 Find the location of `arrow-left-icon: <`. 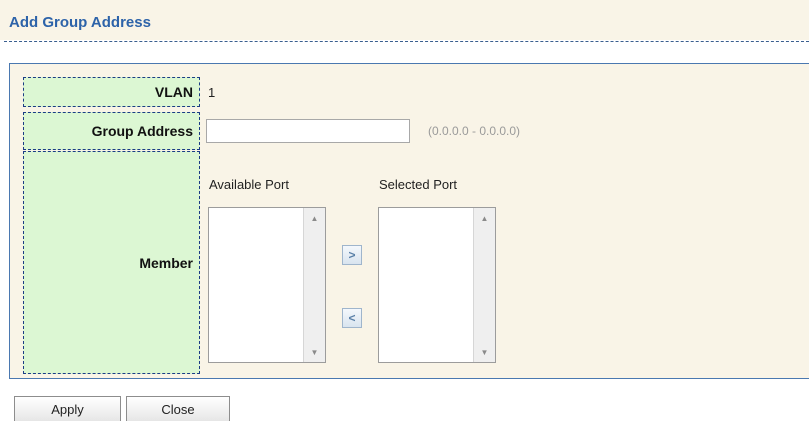

arrow-left-icon: < is located at coordinates (352, 318).